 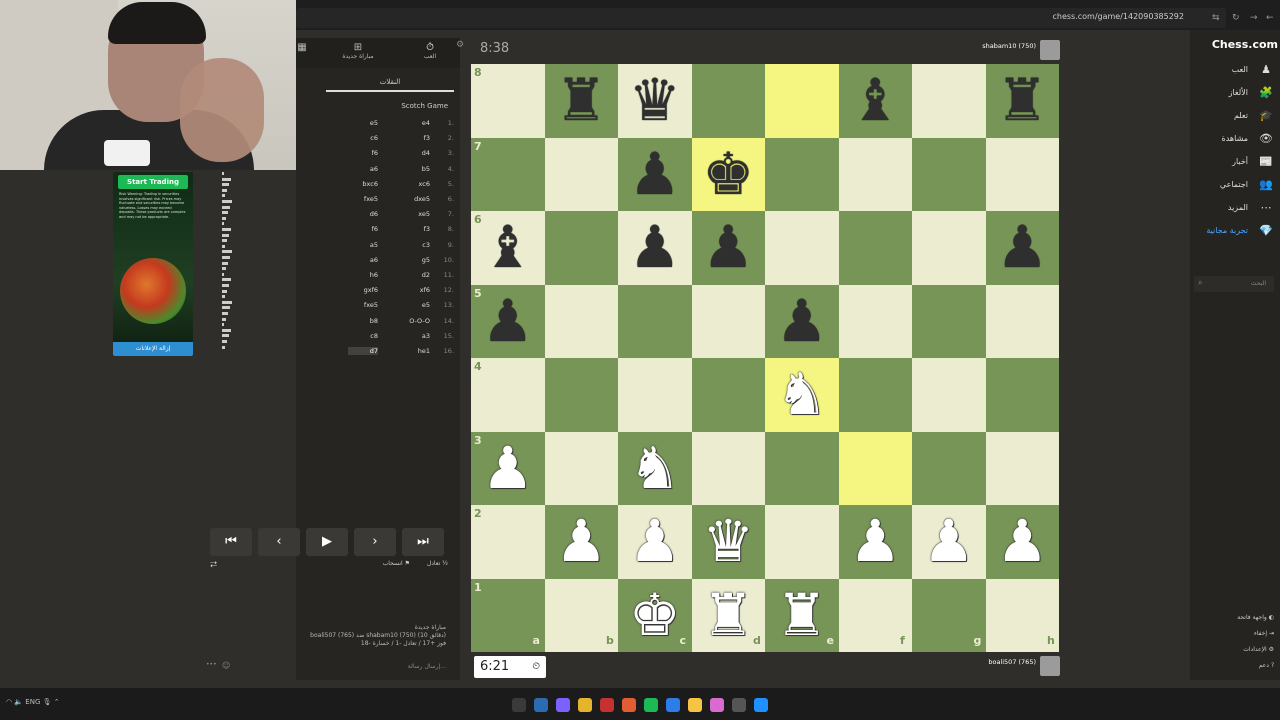 I want to click on tab-games: ▦, so click(x=302, y=47).